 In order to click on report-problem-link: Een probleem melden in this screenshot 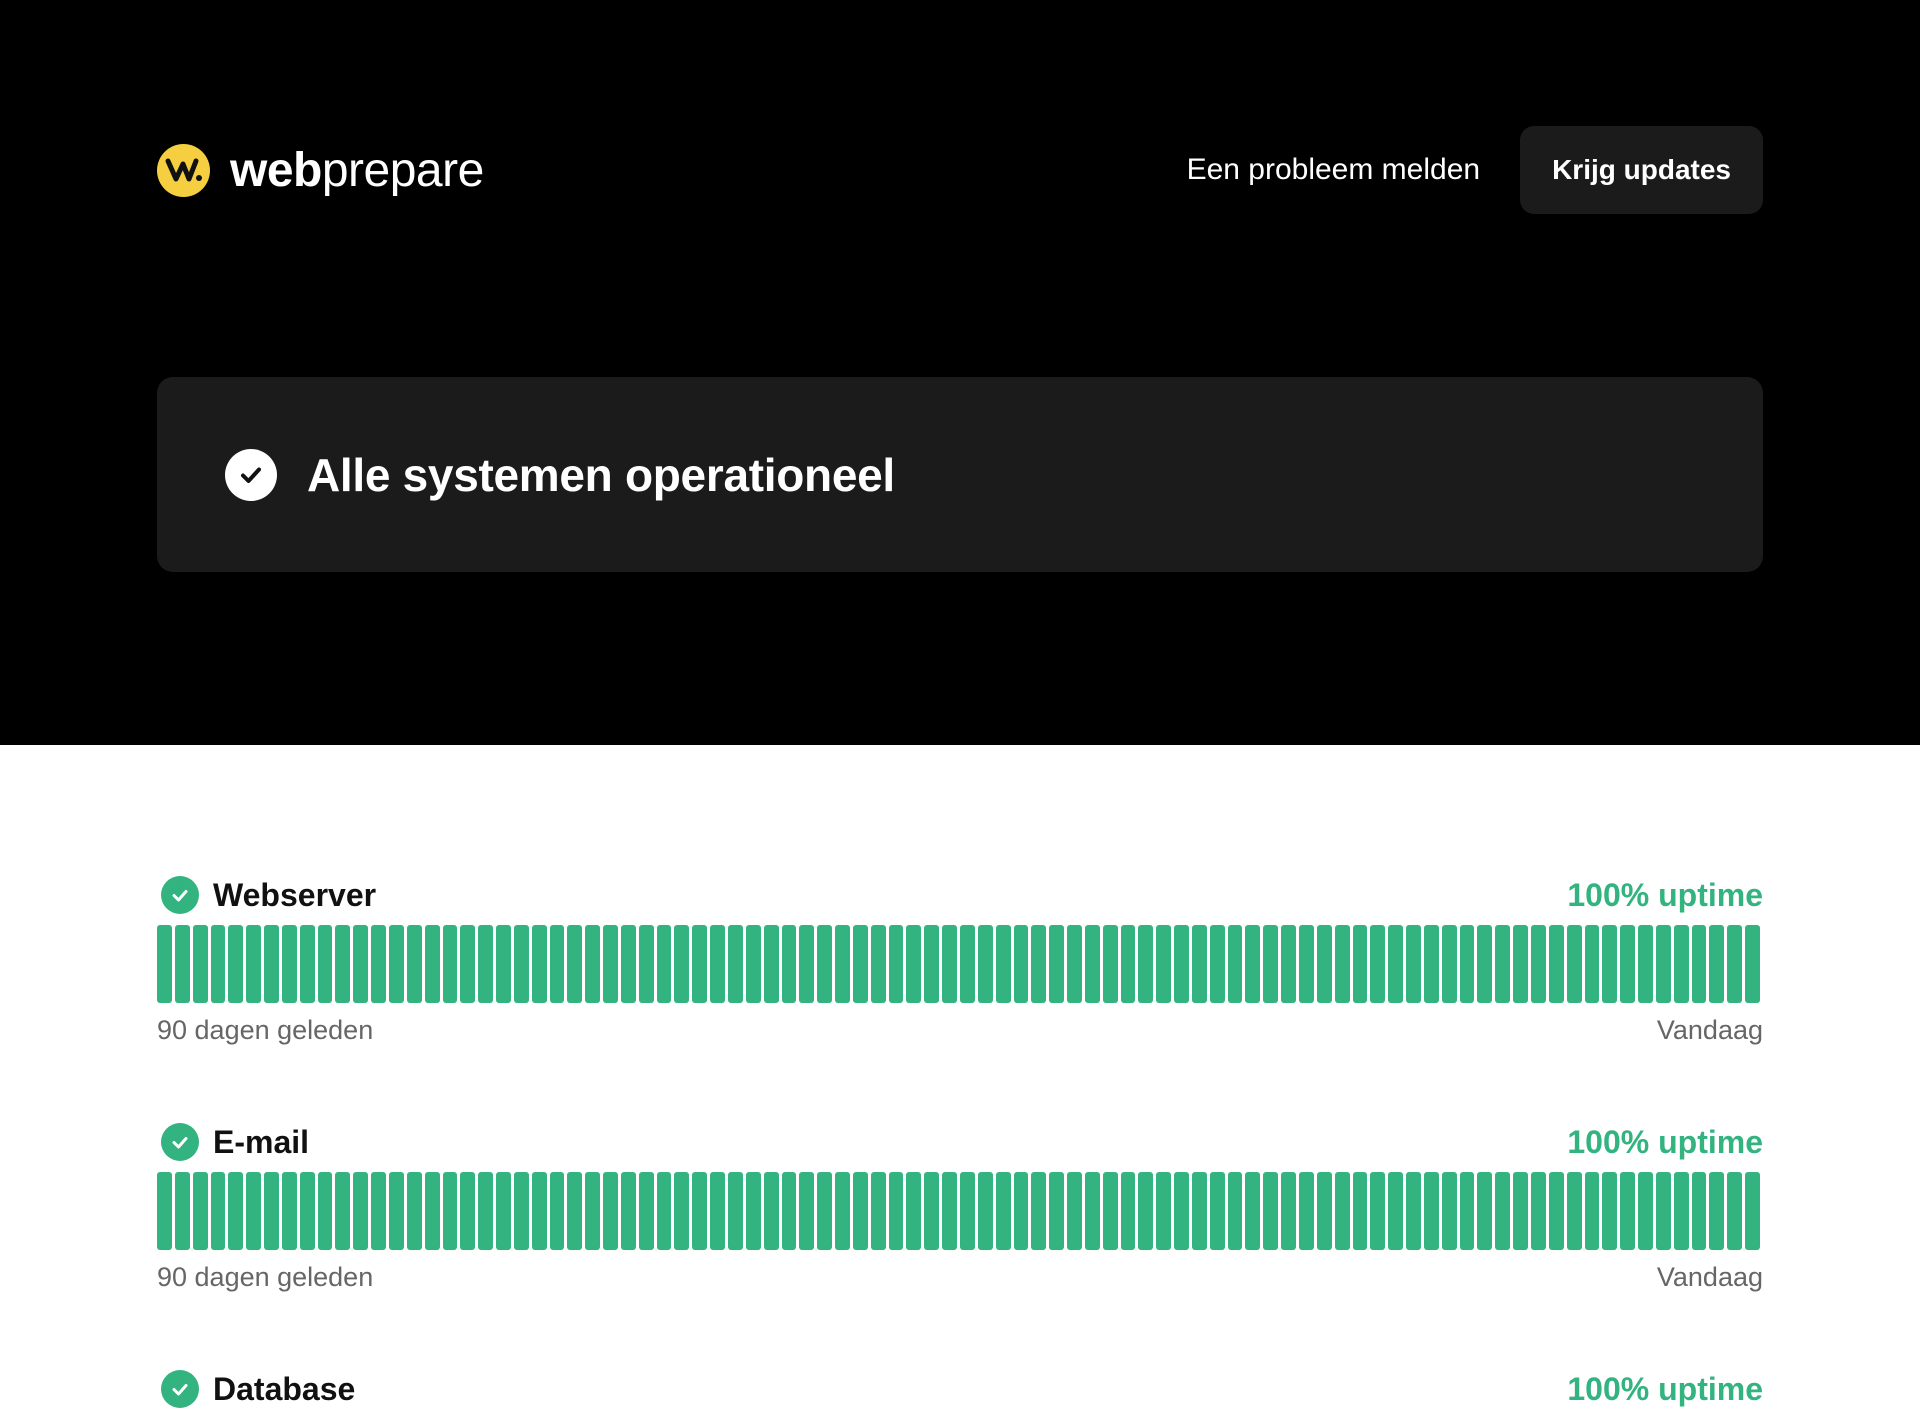, I will do `click(1334, 170)`.